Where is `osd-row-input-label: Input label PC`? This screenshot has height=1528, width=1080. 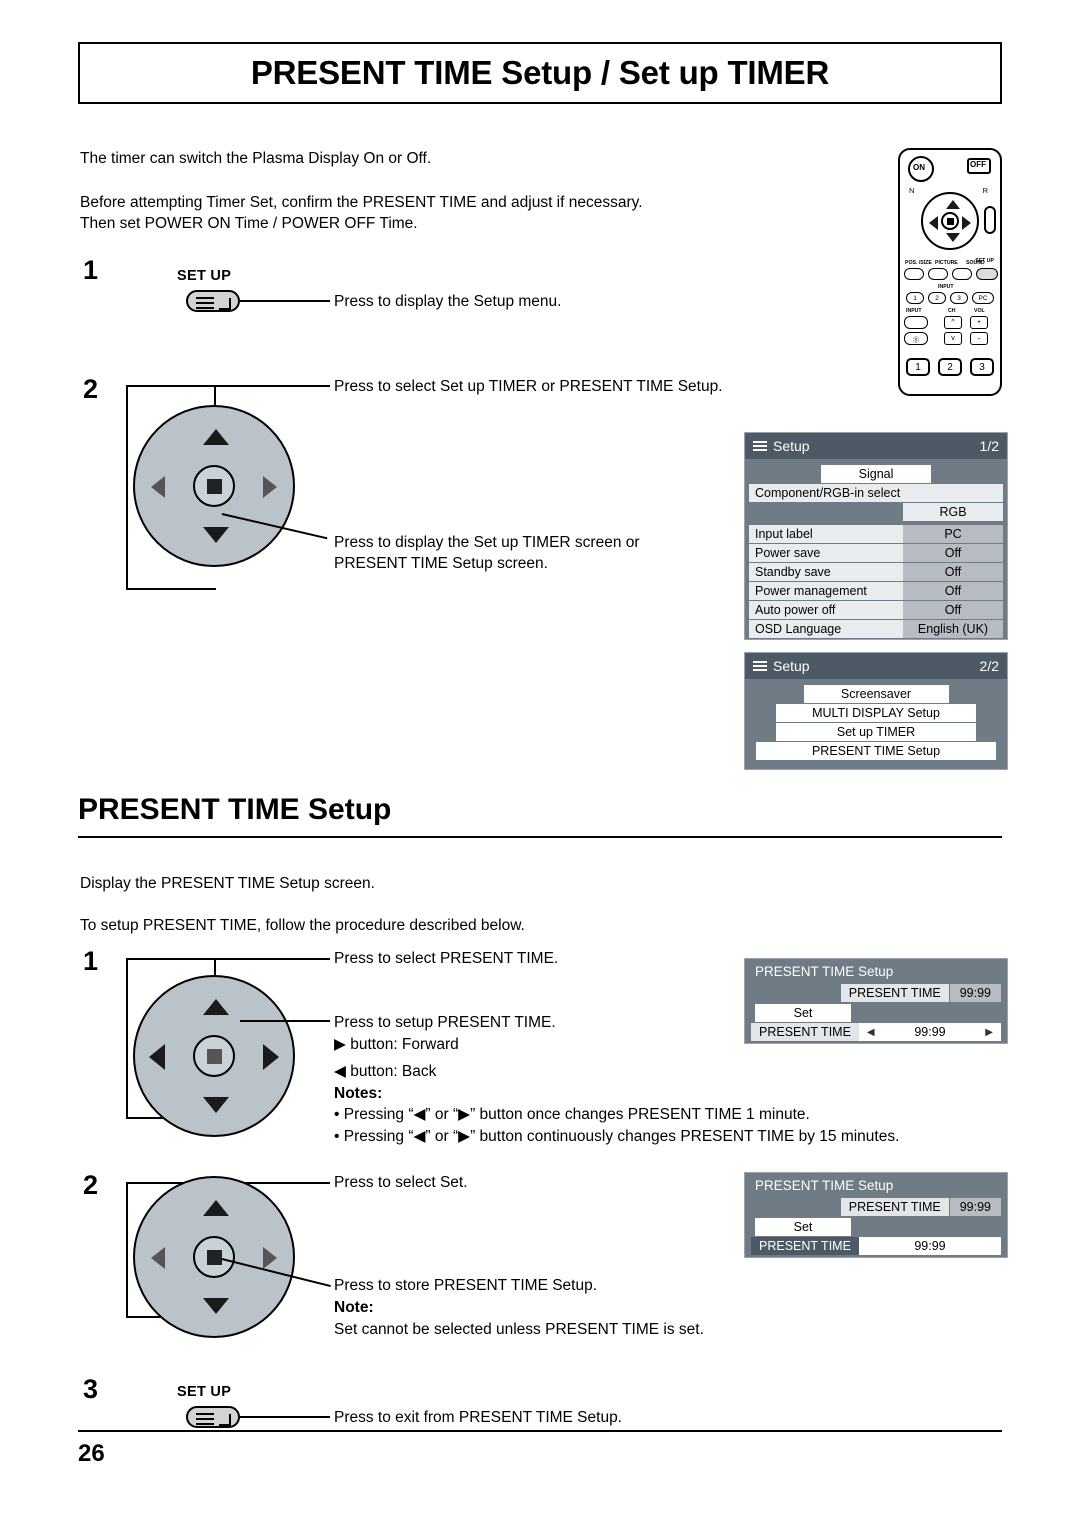
osd-row-input-label: Input label PC is located at coordinates (876, 534).